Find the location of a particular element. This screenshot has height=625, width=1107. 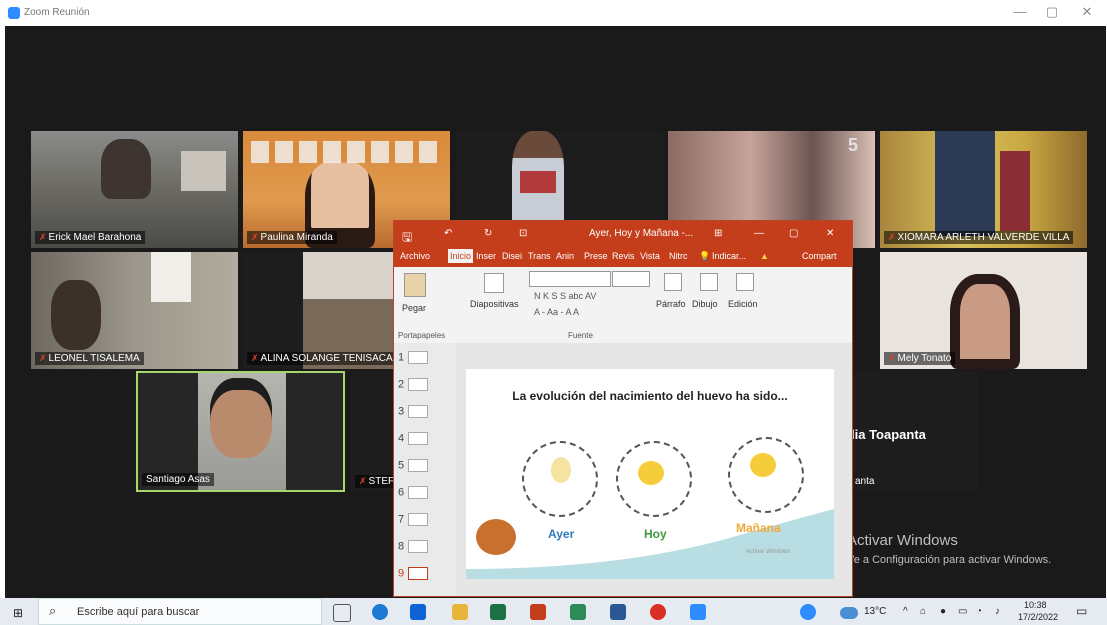

participant-name: ✗ LEONEL TISALEMA is located at coordinates (89, 358).